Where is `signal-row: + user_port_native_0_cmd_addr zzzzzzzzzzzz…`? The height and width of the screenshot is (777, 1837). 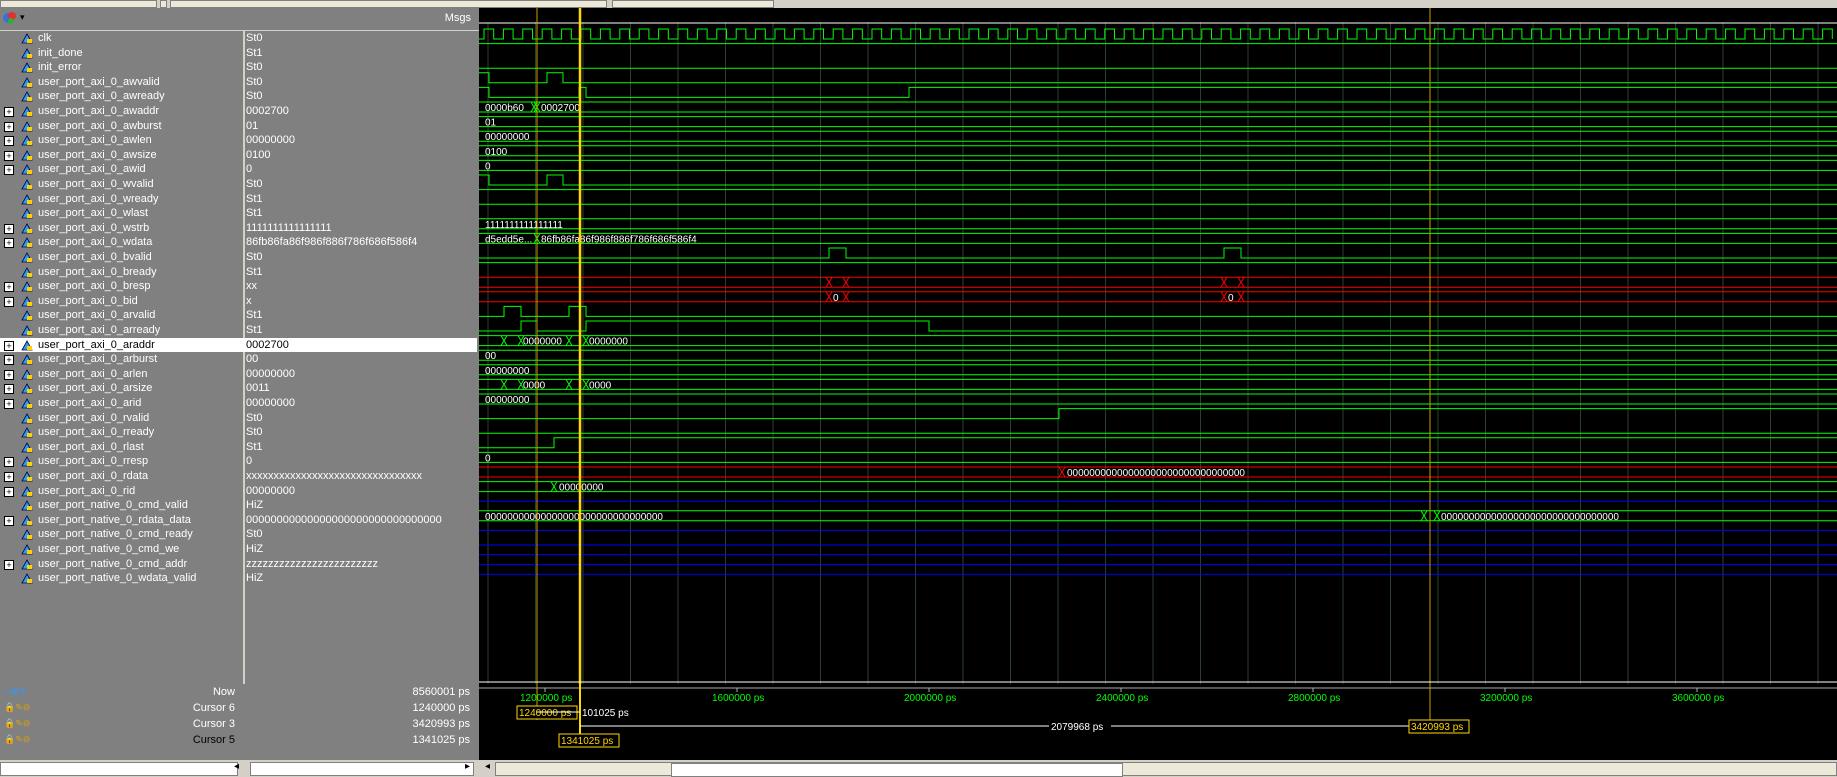
signal-row: + user_port_native_0_cmd_addr zzzzzzzzzzzz… is located at coordinates (238, 564).